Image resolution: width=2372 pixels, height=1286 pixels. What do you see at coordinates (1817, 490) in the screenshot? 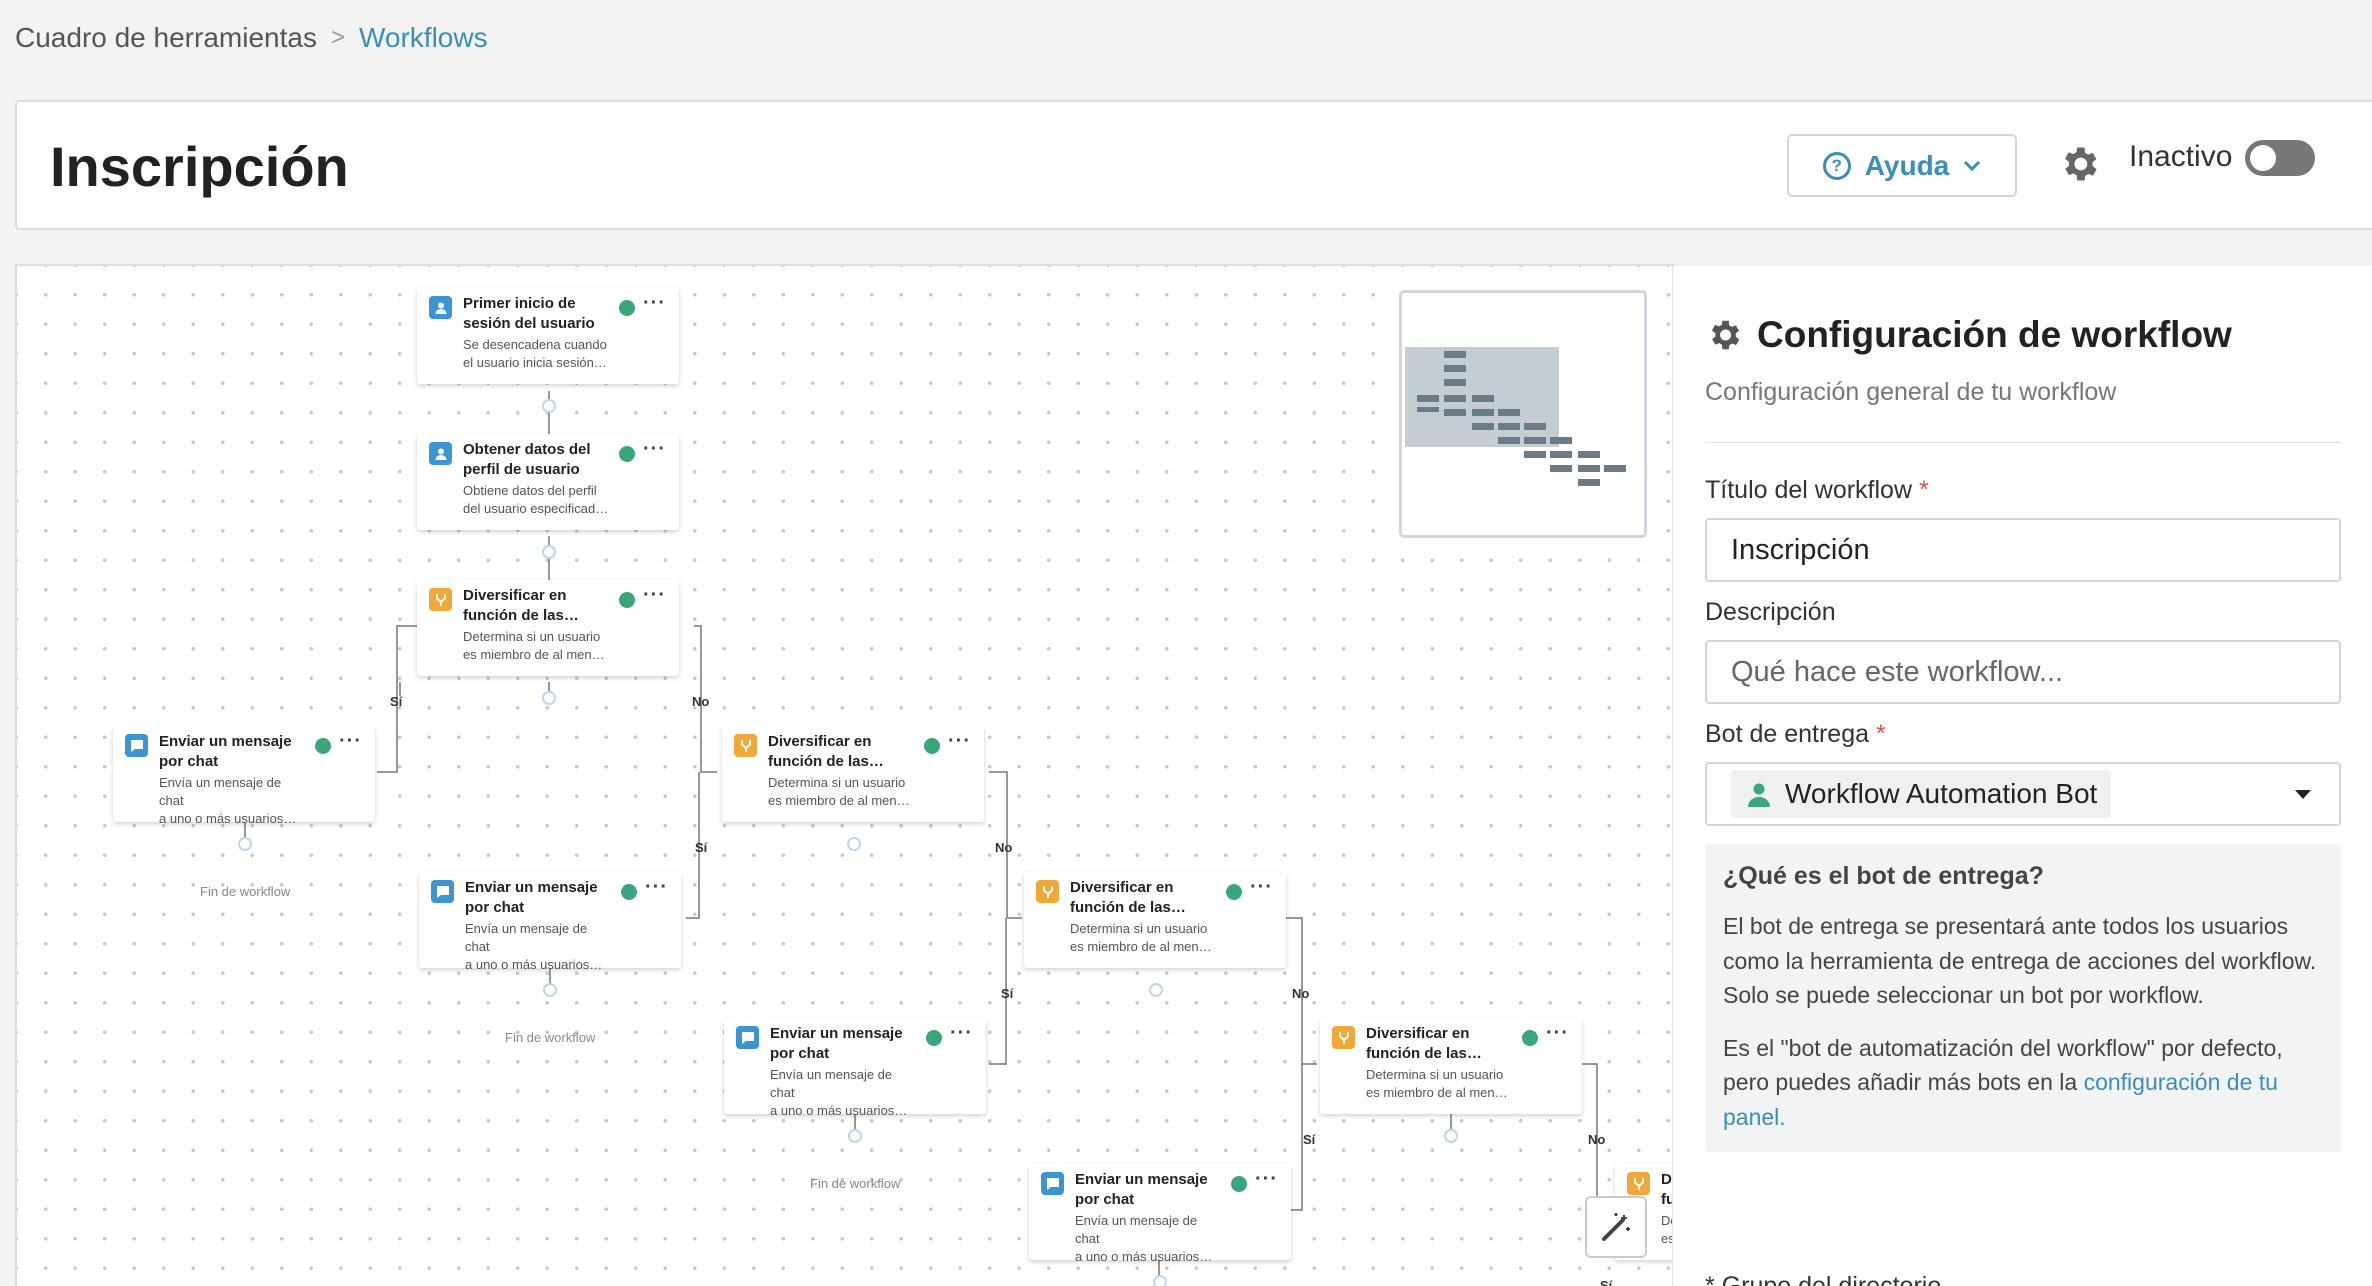
I see `title-field-label: Título del workflow *` at bounding box center [1817, 490].